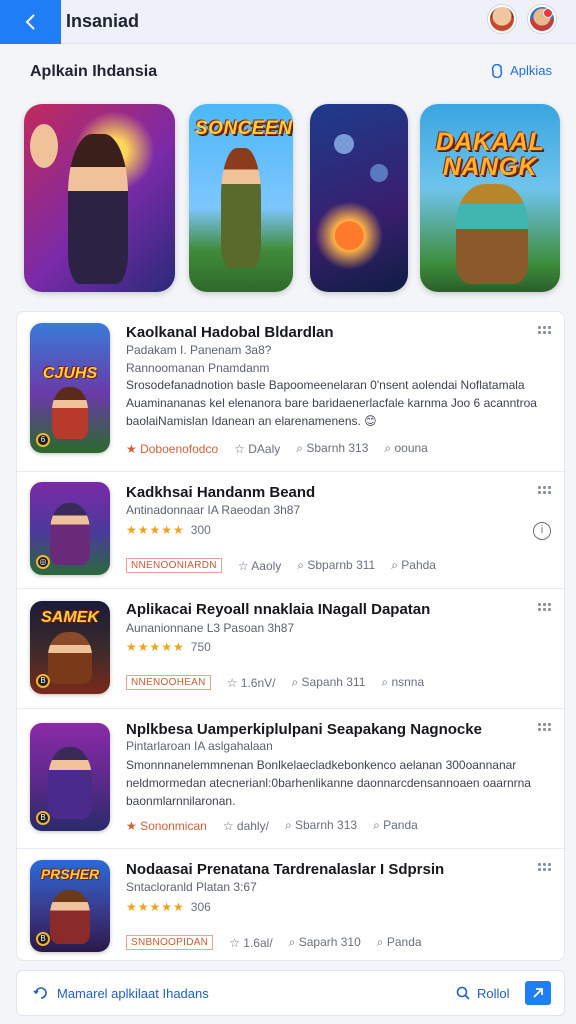 This screenshot has height=1024, width=576. Describe the element at coordinates (490, 198) in the screenshot. I see `featured-card-dakaal: DAKAAL NANGK` at that location.